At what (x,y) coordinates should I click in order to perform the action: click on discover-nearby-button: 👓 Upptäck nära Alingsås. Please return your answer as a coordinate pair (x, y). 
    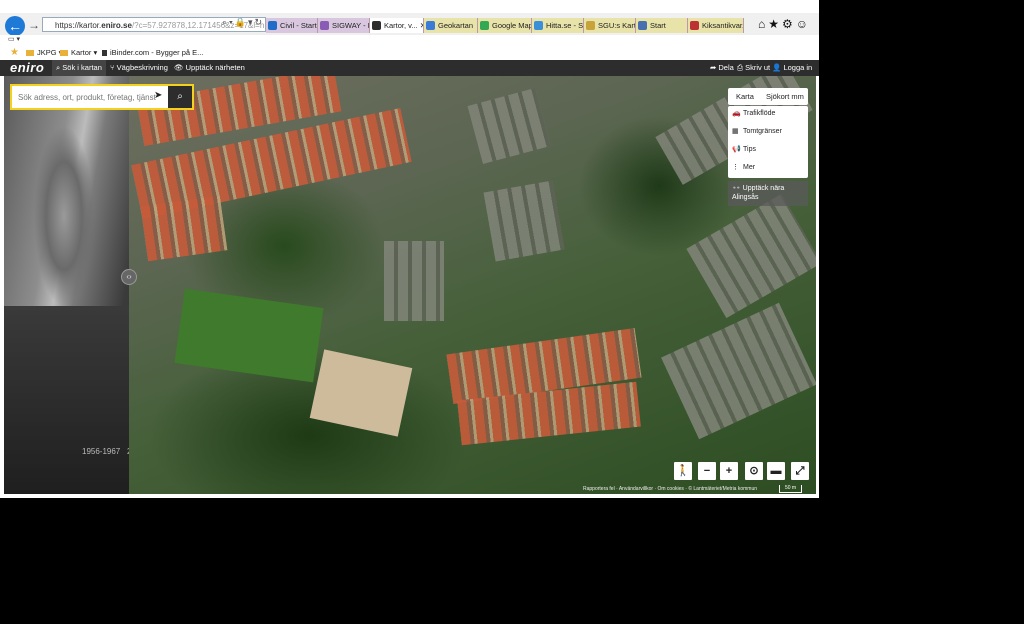
    Looking at the image, I should click on (768, 193).